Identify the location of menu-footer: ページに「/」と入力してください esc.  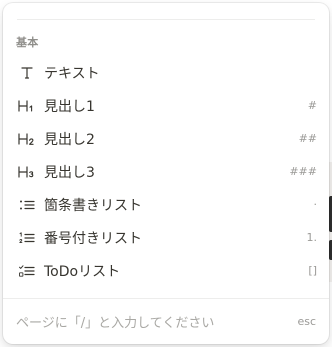
(166, 321).